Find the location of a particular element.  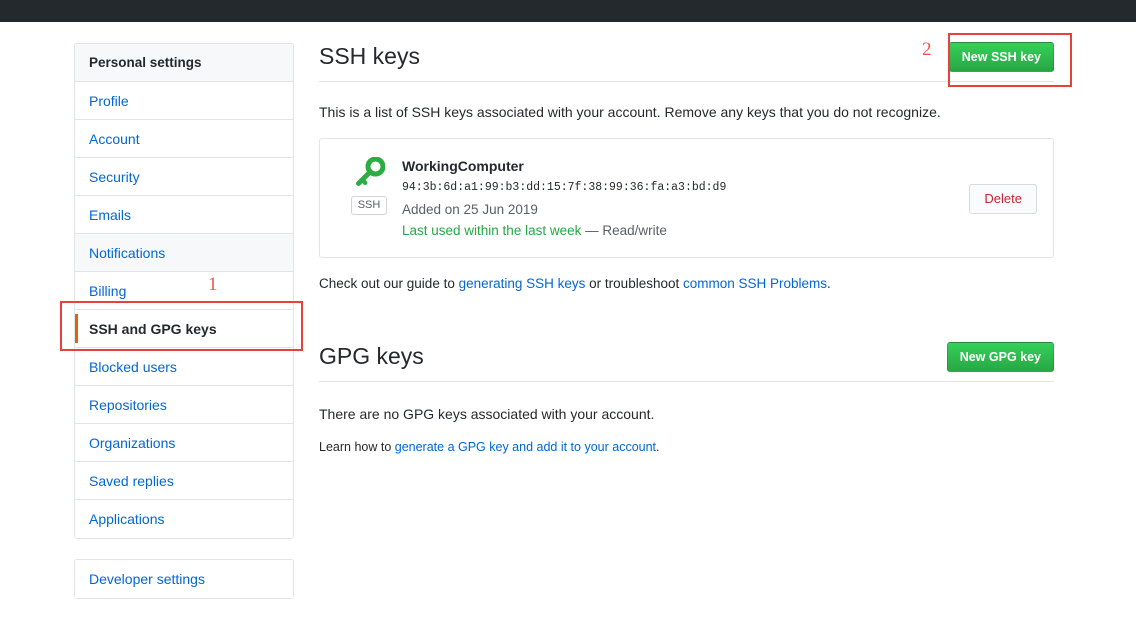

sidebar-item-developer-settings: Developer settings is located at coordinates (184, 579).